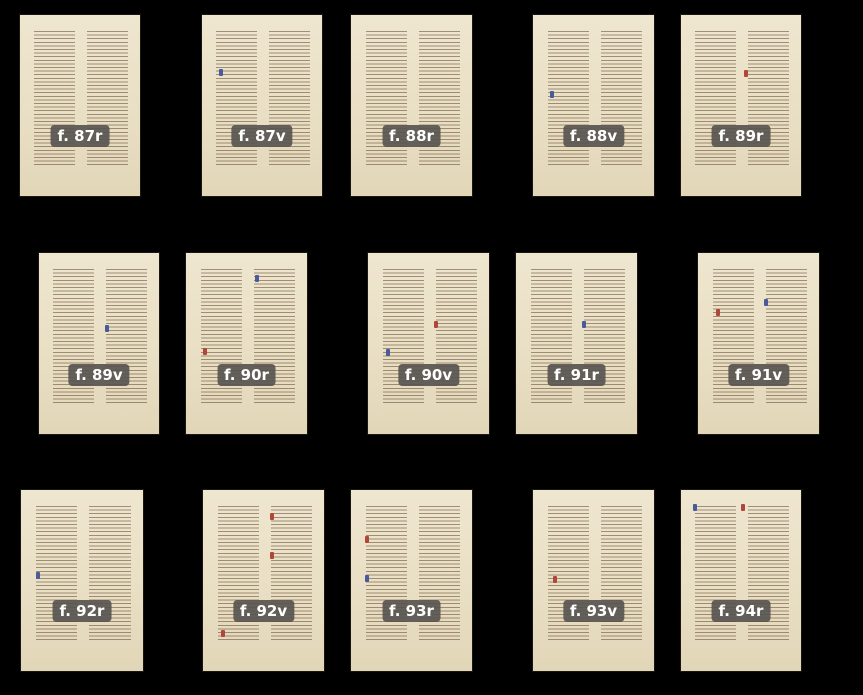 The width and height of the screenshot is (863, 695). Describe the element at coordinates (80, 136) in the screenshot. I see `folio-label: f. 87r` at that location.